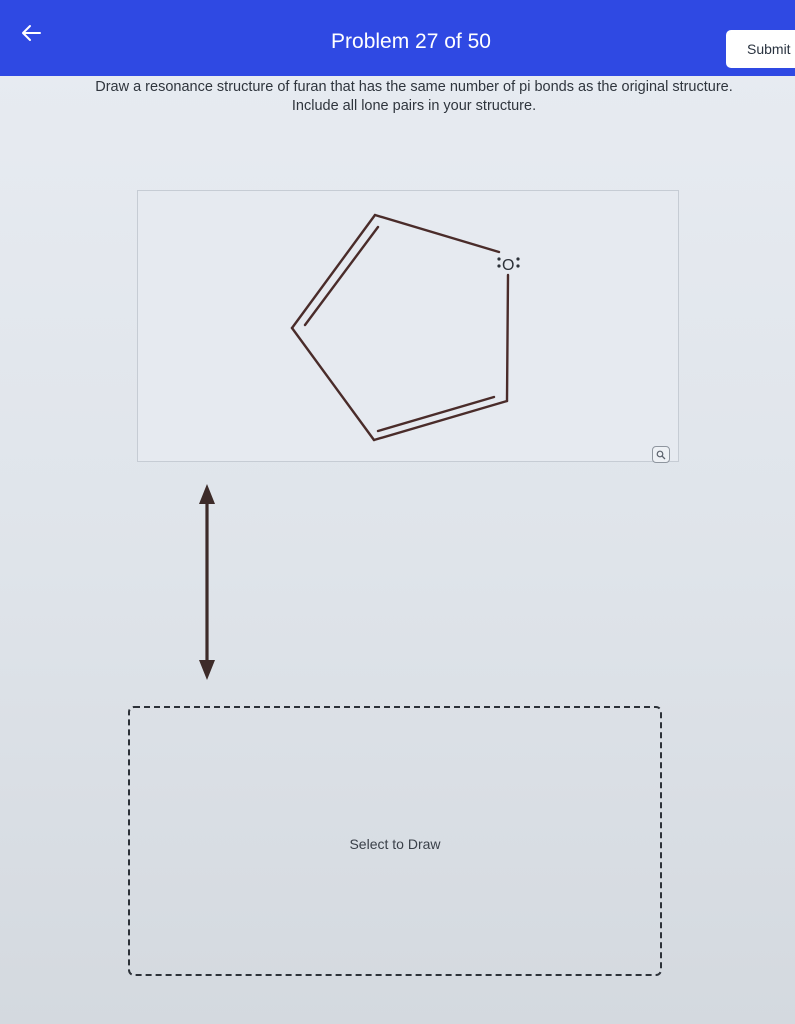 This screenshot has width=795, height=1024. What do you see at coordinates (395, 844) in the screenshot?
I see `select-to-draw-label: Select to Draw` at bounding box center [395, 844].